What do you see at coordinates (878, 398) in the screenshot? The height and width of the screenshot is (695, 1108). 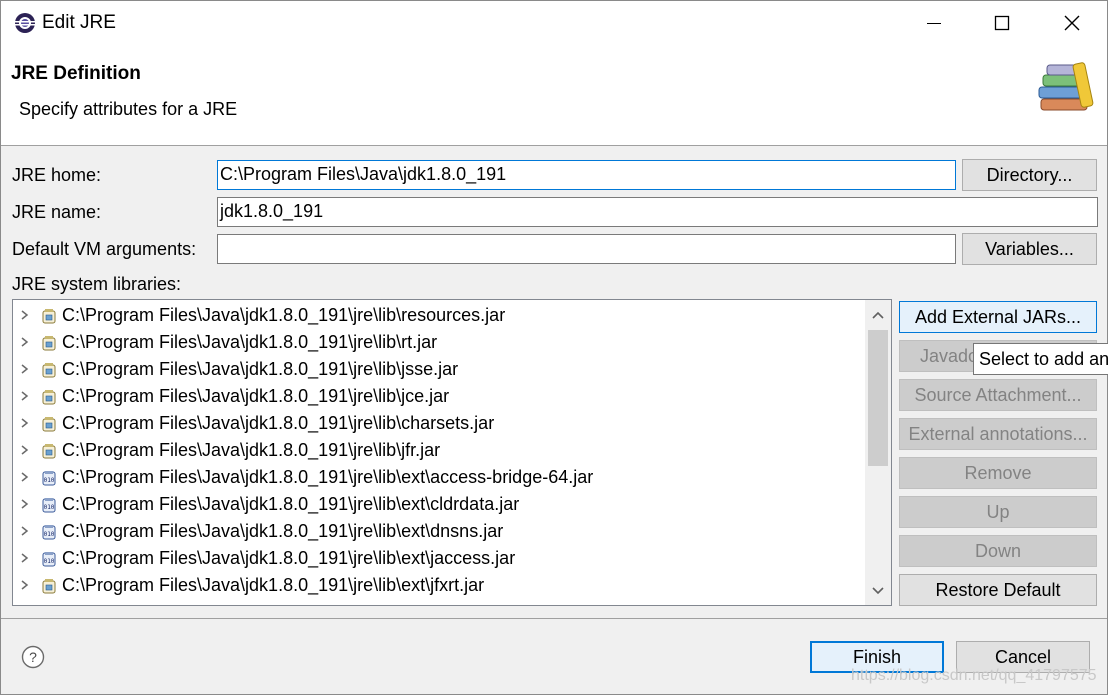 I see `scroll-thumb` at bounding box center [878, 398].